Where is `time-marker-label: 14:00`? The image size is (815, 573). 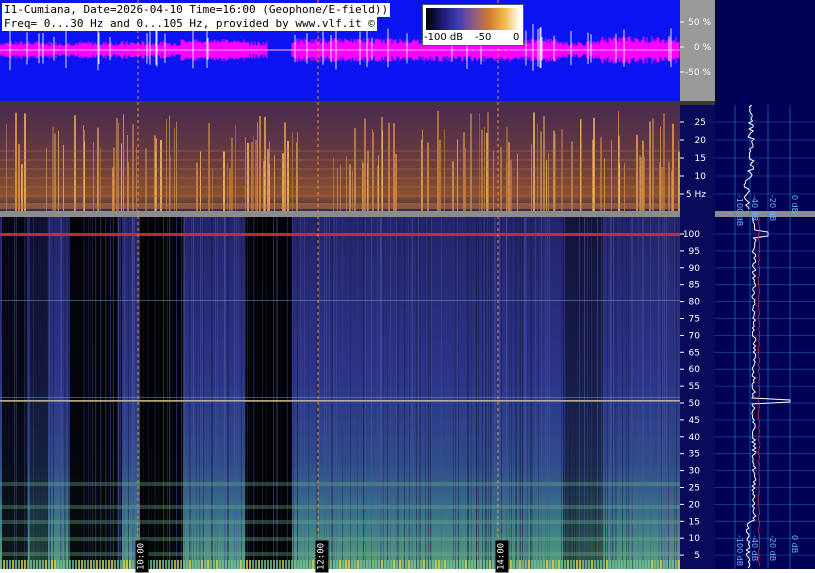 time-marker-label: 14:00 is located at coordinates (502, 556).